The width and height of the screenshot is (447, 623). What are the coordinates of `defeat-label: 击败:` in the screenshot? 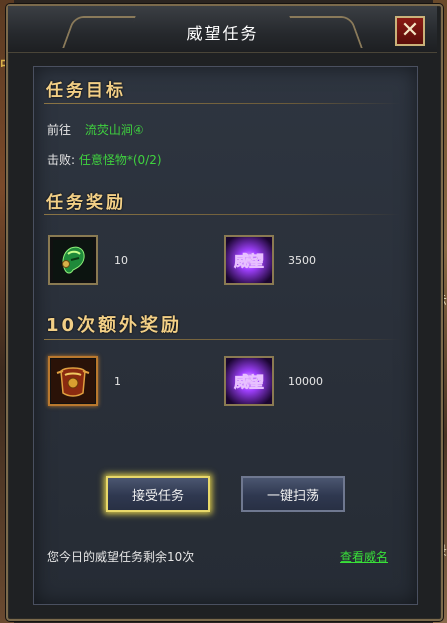 It's located at (61, 160).